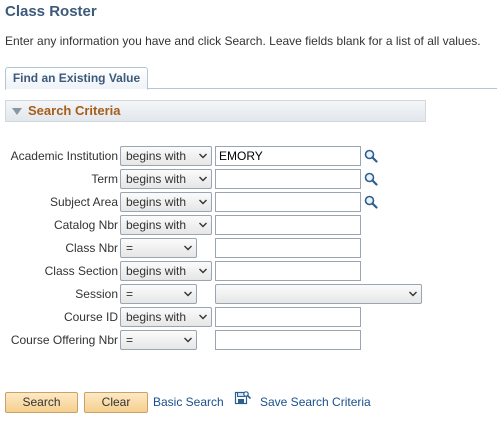 The width and height of the screenshot is (497, 432). Describe the element at coordinates (85, 225) in the screenshot. I see `field-label: Catalog Nbr` at that location.